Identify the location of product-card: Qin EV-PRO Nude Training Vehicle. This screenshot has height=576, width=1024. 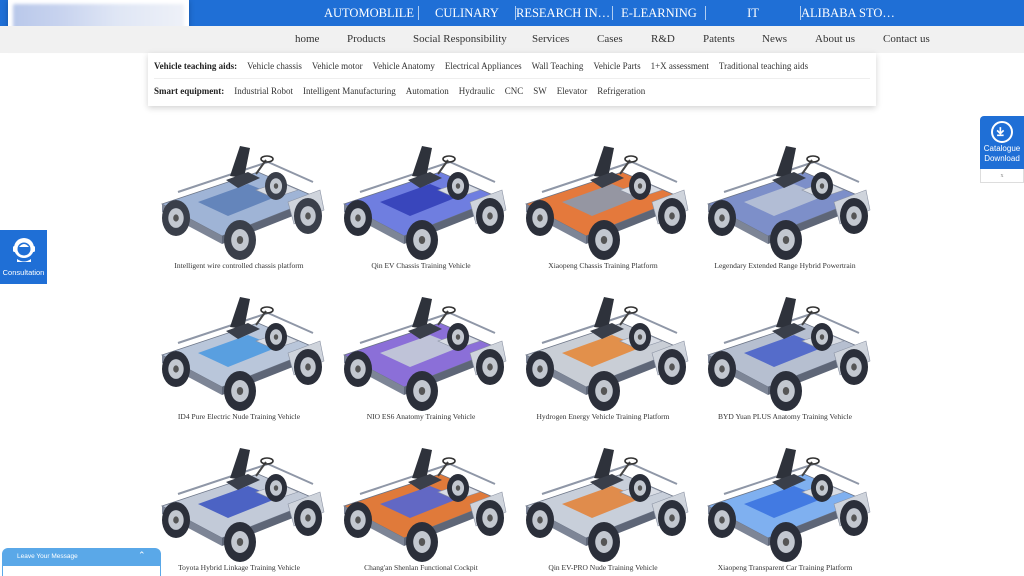
(603, 504).